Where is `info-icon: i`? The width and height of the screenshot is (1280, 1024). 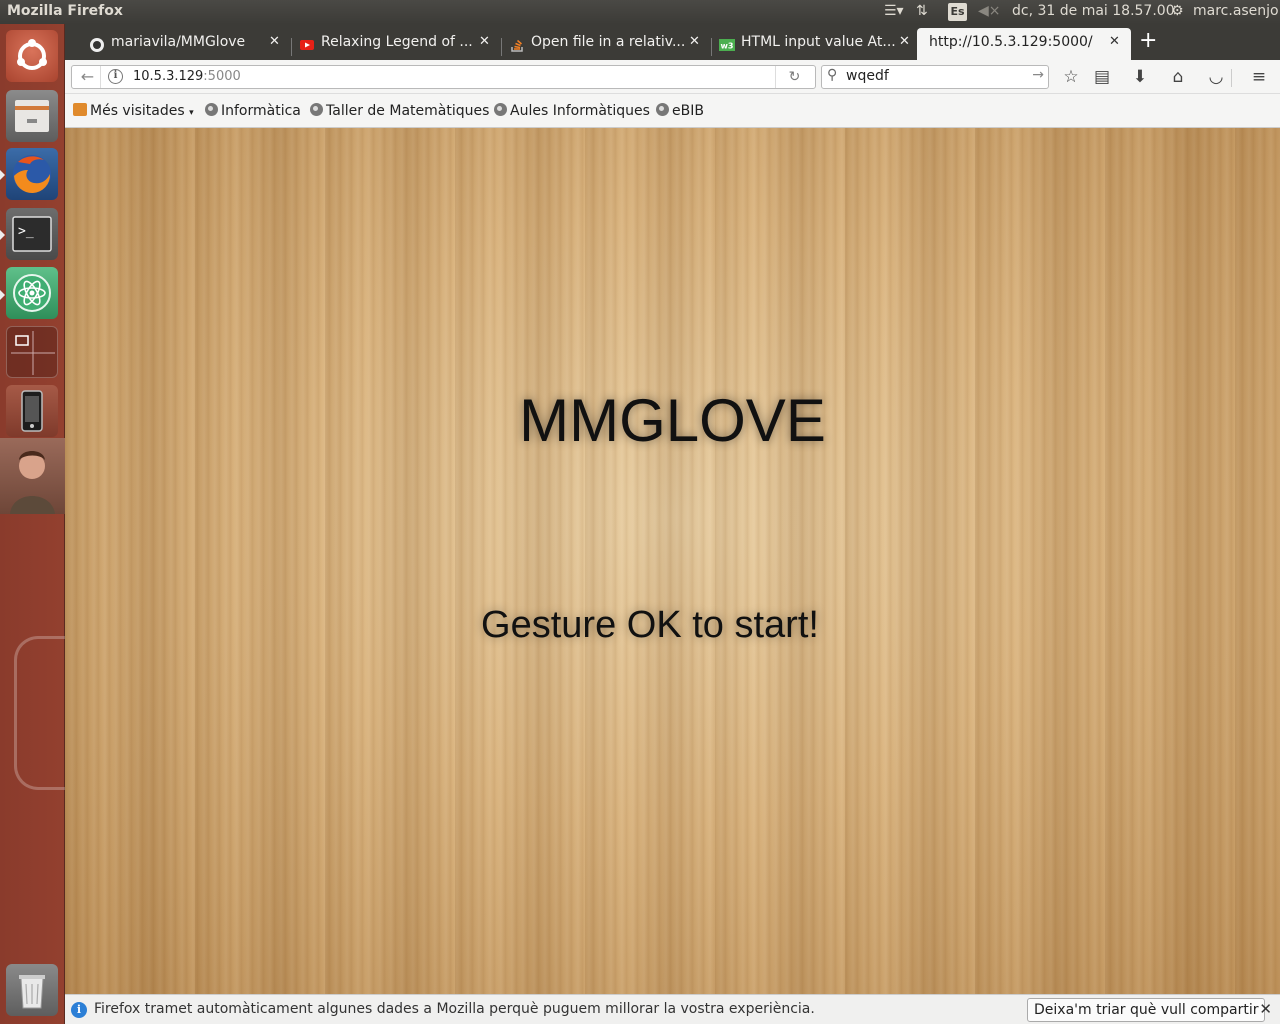
info-icon: i is located at coordinates (79, 1010).